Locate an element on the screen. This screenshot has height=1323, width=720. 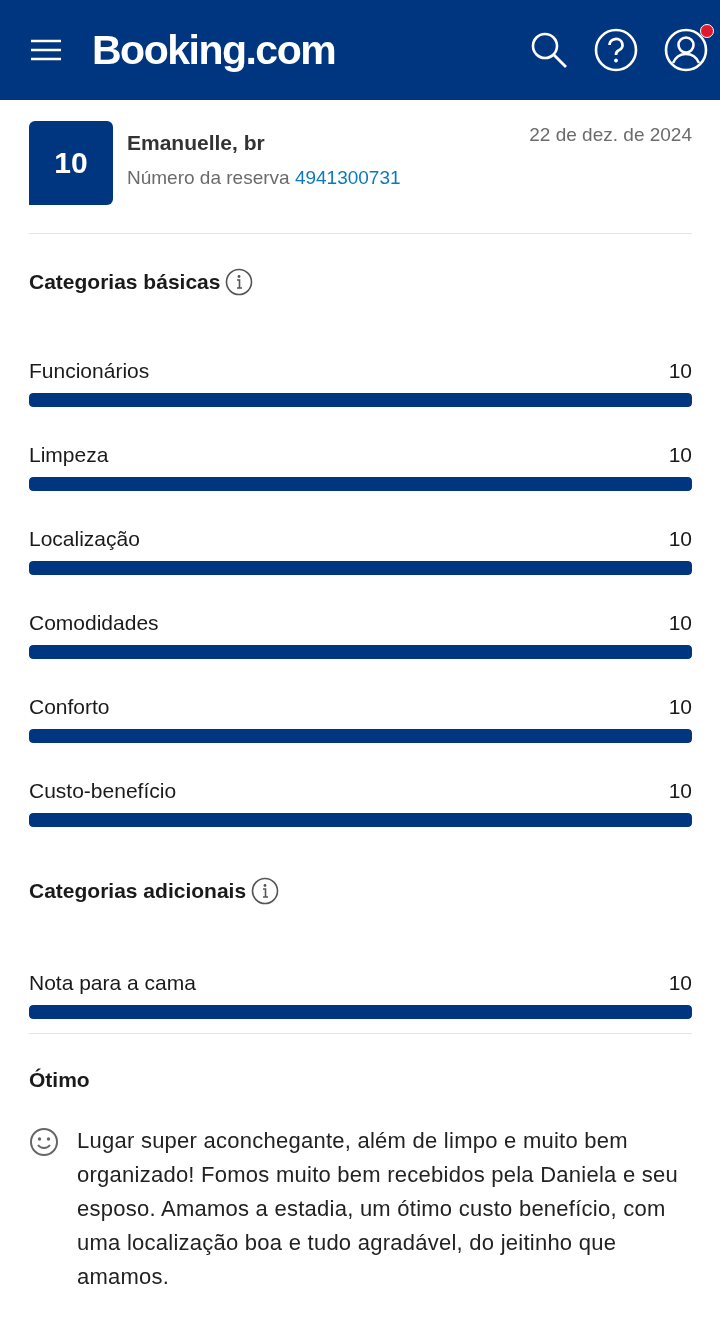
booking-number: 4941300731 is located at coordinates (347, 177).